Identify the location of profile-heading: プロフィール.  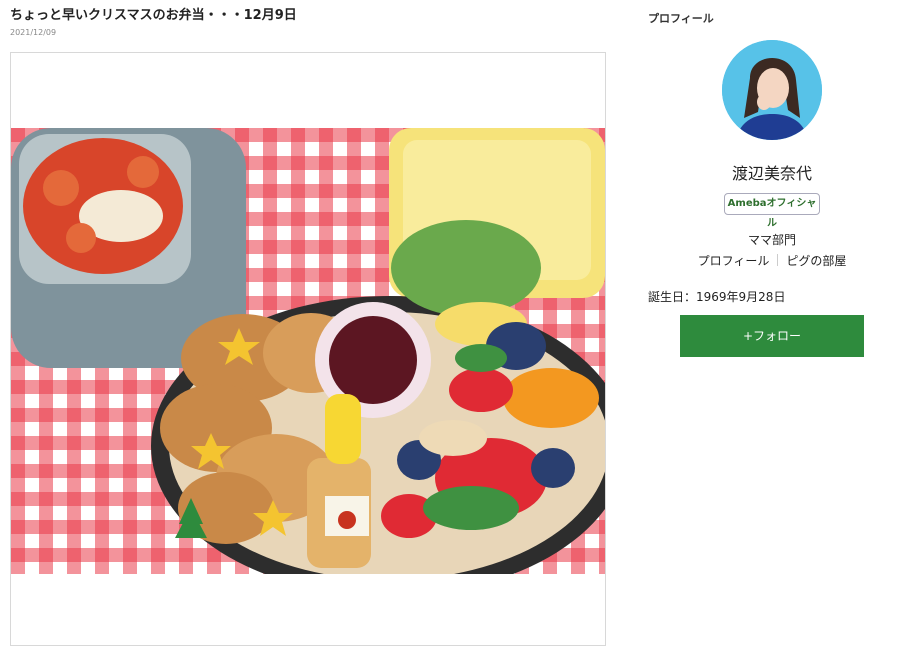
(681, 18).